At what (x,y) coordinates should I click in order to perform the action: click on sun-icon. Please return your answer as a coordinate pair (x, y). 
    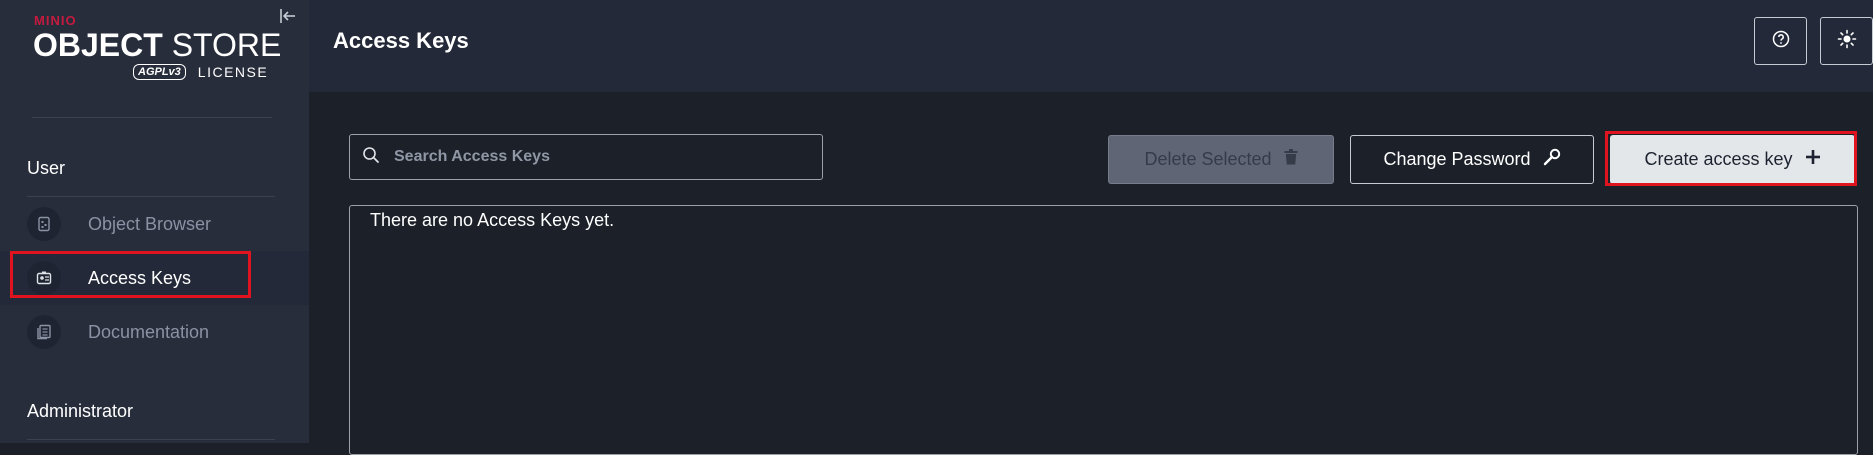
    Looking at the image, I should click on (1847, 41).